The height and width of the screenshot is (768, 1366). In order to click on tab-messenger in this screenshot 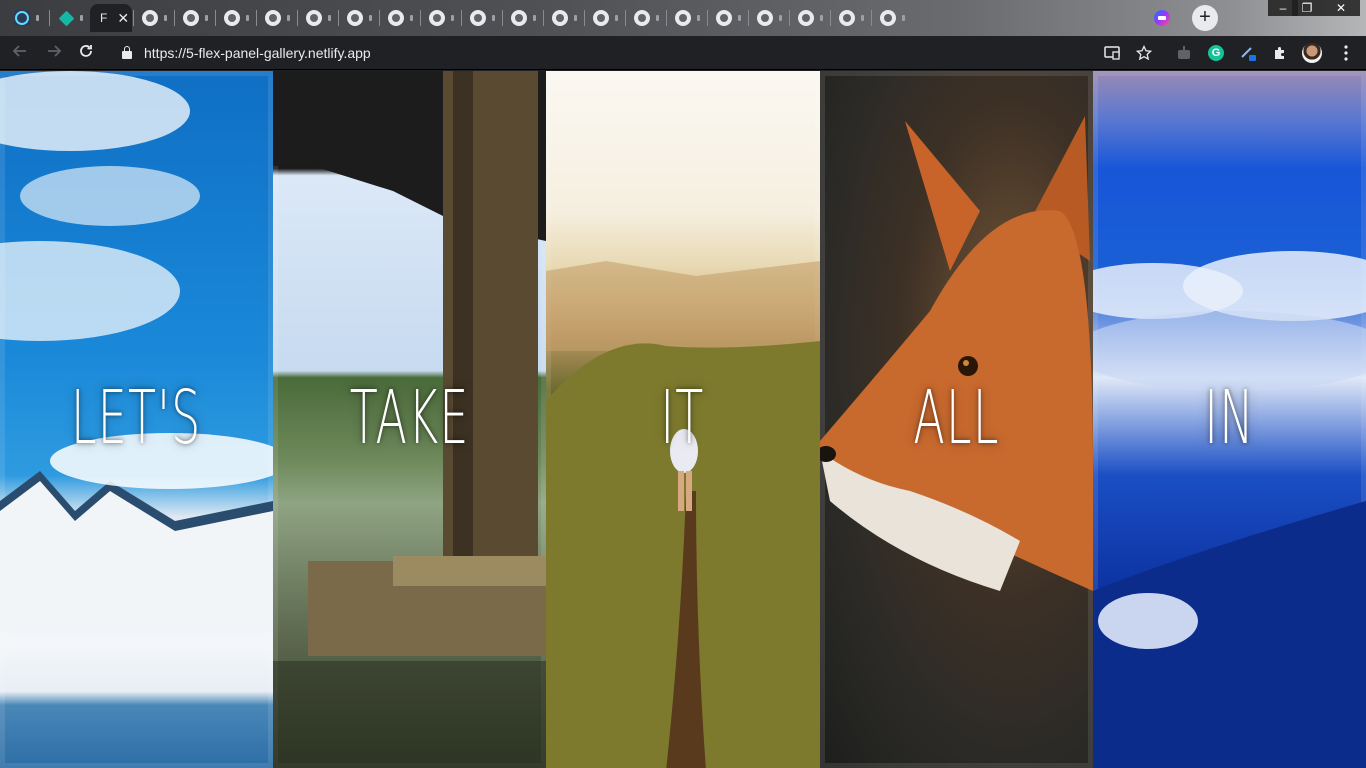, I will do `click(1164, 18)`.